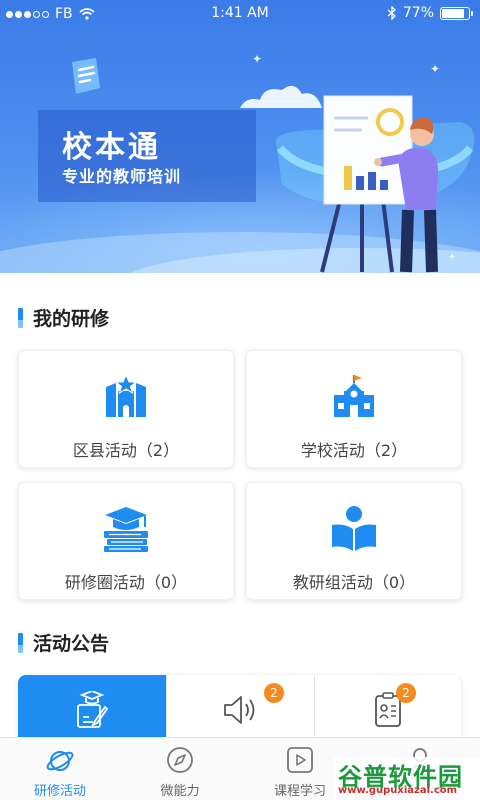 Image resolution: width=480 pixels, height=800 pixels. I want to click on nav-study-activities: 研修活动, so click(60, 769).